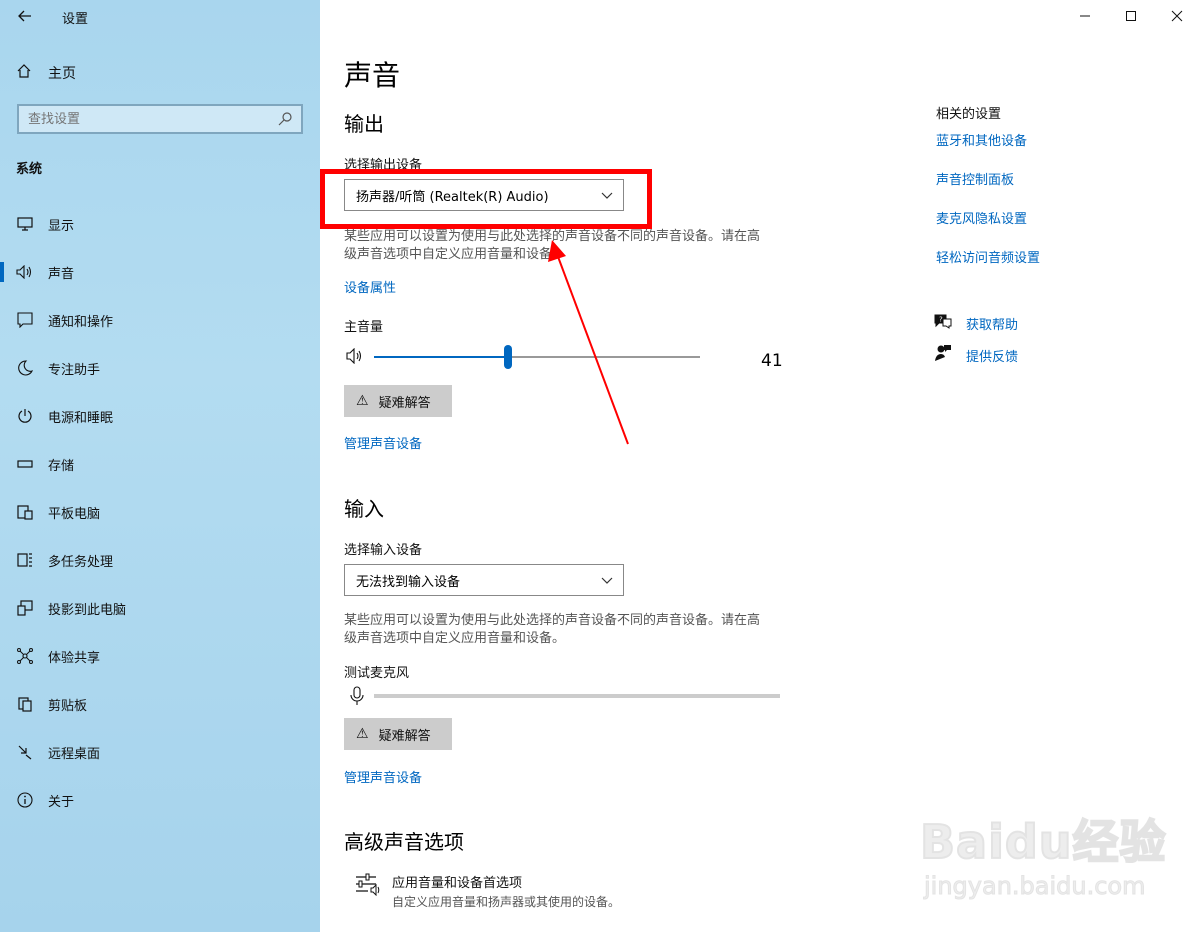  What do you see at coordinates (62, 74) in the screenshot?
I see `home-label: 主页` at bounding box center [62, 74].